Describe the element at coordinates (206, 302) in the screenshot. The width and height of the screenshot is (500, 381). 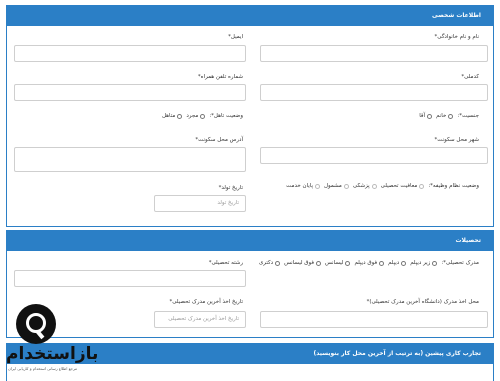
I see `degree-date-label: تاریخ اخذ آخرین مدرک تحصیلی*` at that location.